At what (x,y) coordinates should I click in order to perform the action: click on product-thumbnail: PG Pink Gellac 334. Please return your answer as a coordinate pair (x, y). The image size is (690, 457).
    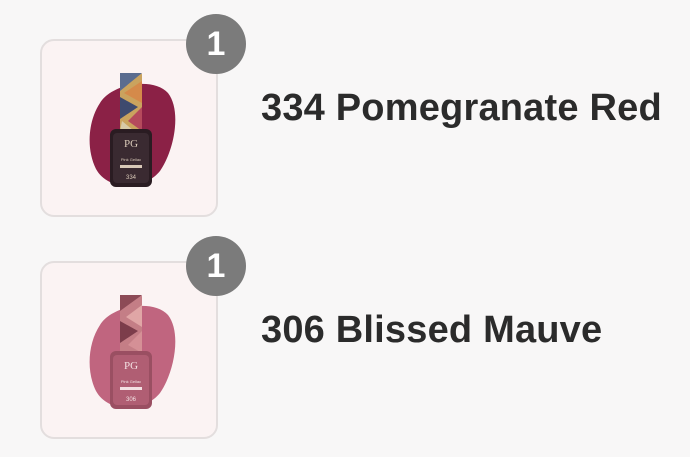
    Looking at the image, I should click on (129, 128).